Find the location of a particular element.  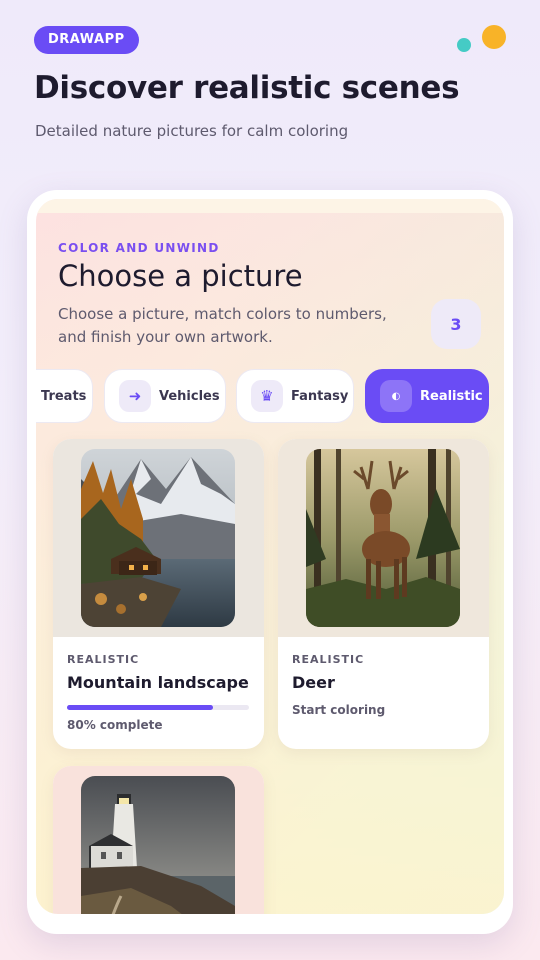

category-label: Treats is located at coordinates (64, 396).